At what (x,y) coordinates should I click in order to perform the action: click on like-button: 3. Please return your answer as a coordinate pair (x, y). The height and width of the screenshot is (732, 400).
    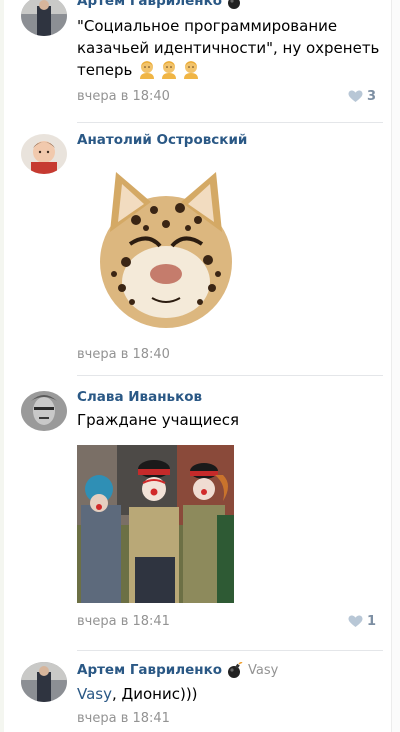
    Looking at the image, I should click on (362, 96).